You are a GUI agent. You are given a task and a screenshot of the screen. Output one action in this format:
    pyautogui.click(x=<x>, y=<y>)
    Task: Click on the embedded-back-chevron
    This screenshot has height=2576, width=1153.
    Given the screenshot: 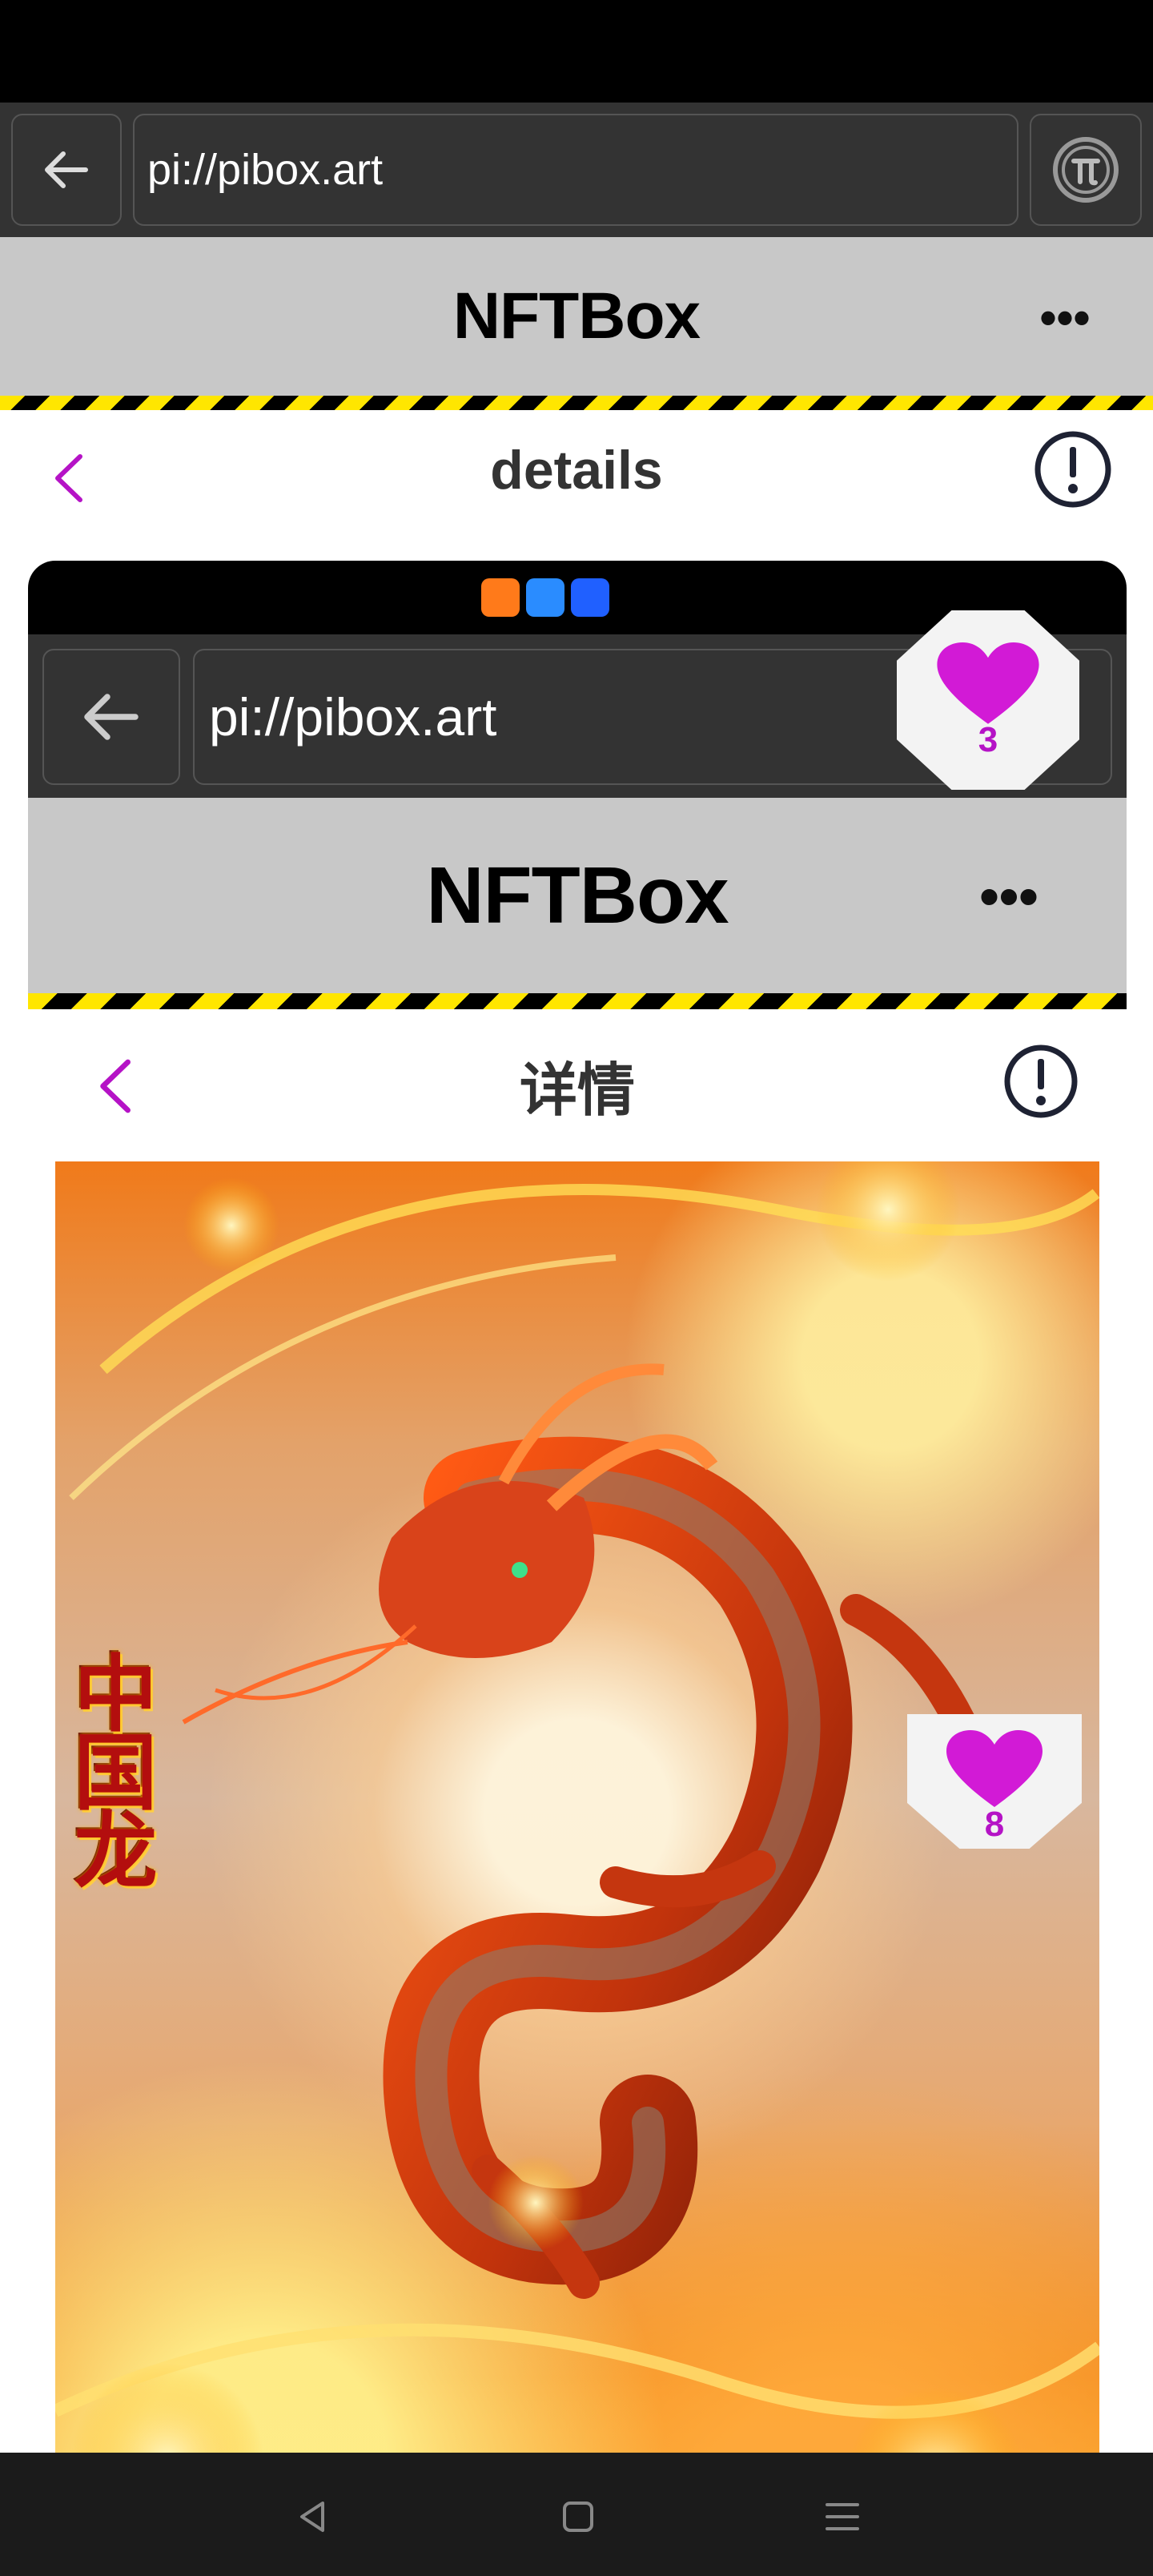 What is the action you would take?
    pyautogui.click(x=115, y=1086)
    